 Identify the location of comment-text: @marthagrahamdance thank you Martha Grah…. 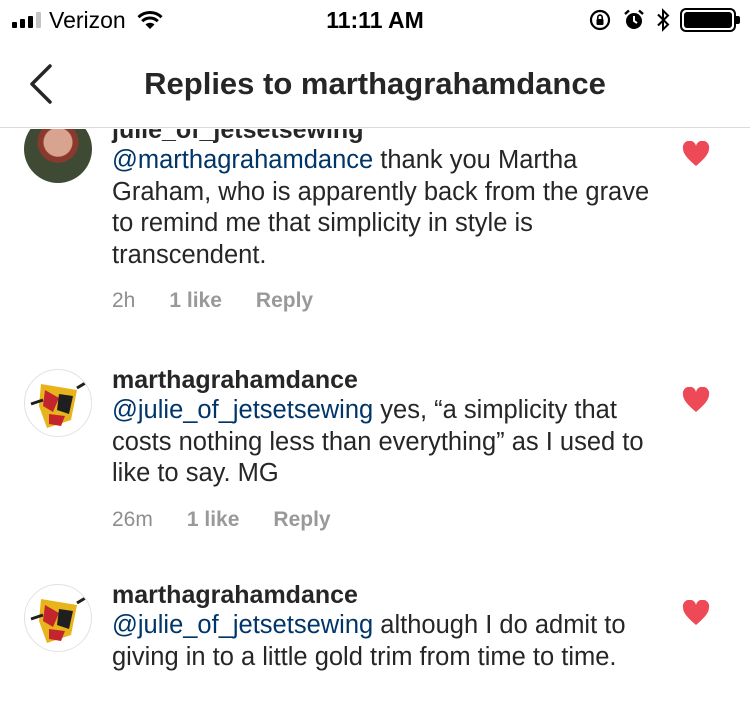
(382, 208).